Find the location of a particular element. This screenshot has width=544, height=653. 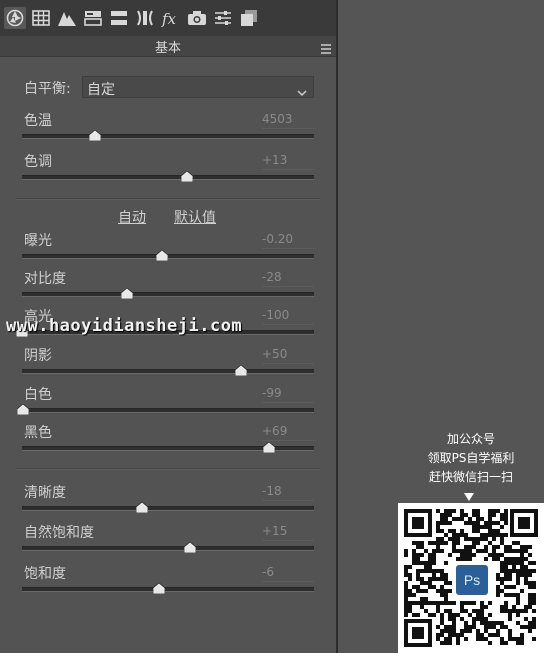

slider-track-vibrance is located at coordinates (168, 548).